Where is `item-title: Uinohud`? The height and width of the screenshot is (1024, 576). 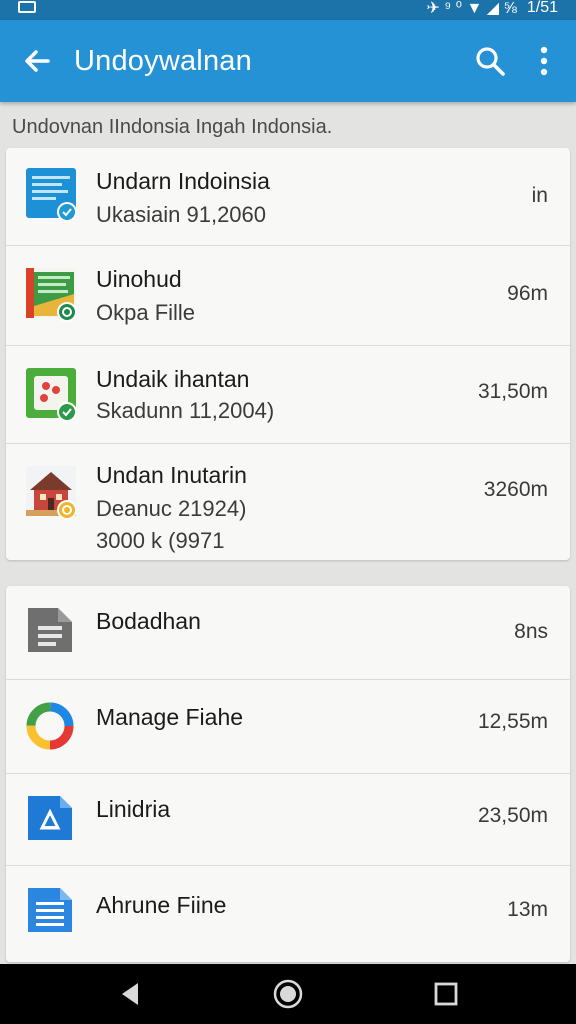
item-title: Uinohud is located at coordinates (139, 279).